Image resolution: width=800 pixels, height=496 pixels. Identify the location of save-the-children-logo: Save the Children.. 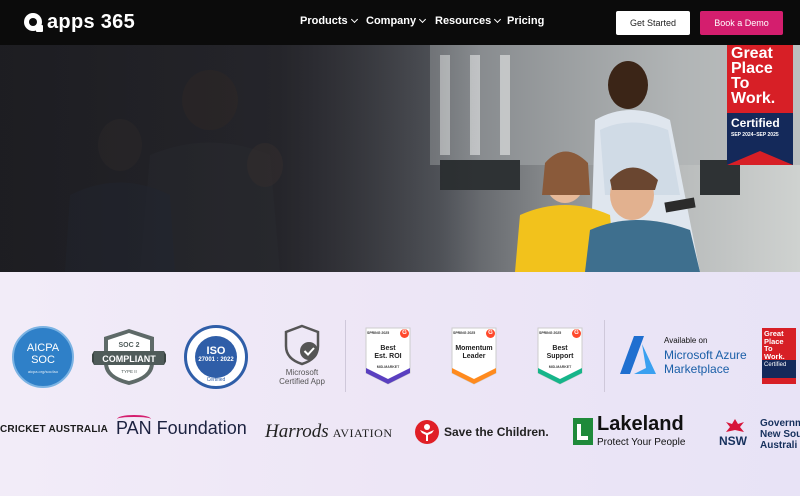
(496, 432).